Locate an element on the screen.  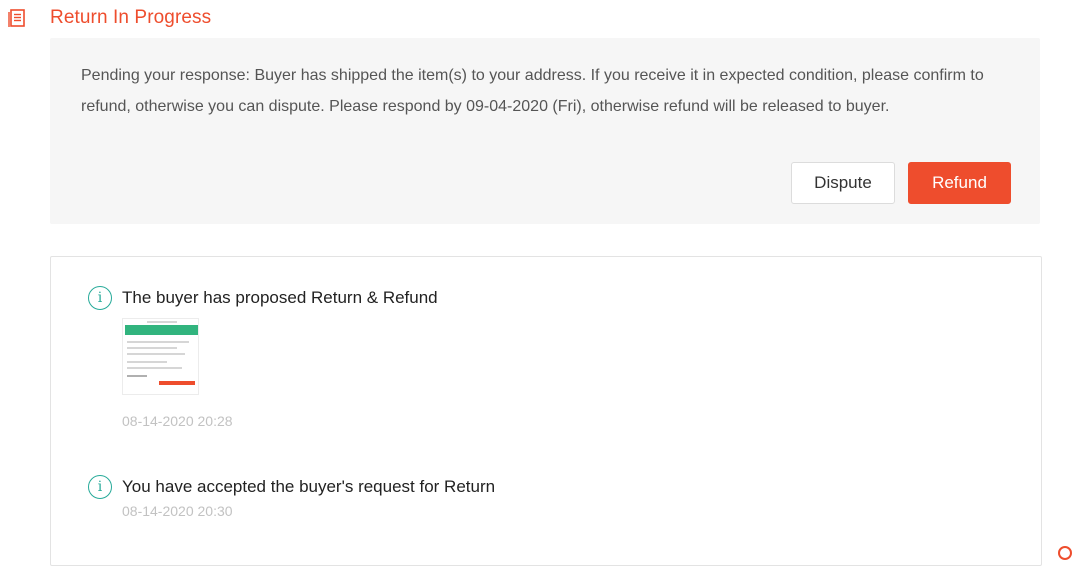
event-time: 08-14-2020 20:30 is located at coordinates (177, 511).